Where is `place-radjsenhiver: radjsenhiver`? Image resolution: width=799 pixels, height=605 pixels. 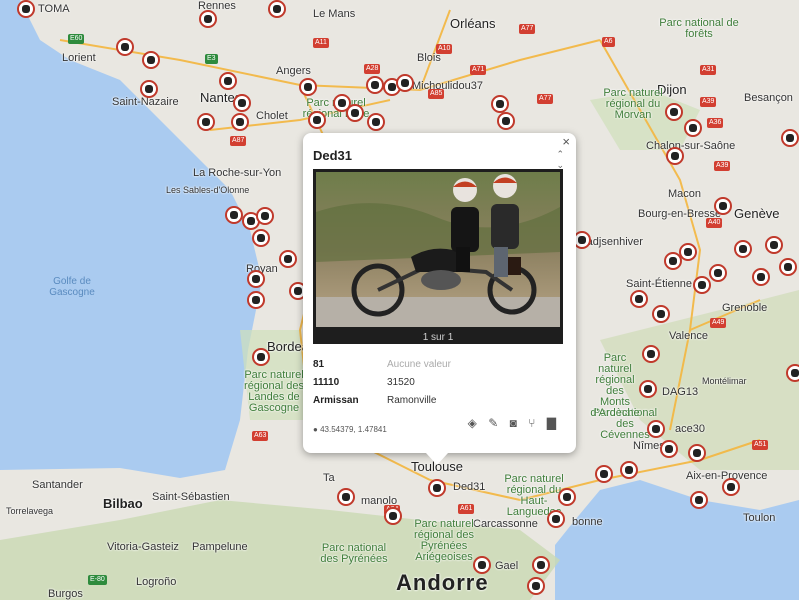 place-radjsenhiver: radjsenhiver is located at coordinates (613, 242).